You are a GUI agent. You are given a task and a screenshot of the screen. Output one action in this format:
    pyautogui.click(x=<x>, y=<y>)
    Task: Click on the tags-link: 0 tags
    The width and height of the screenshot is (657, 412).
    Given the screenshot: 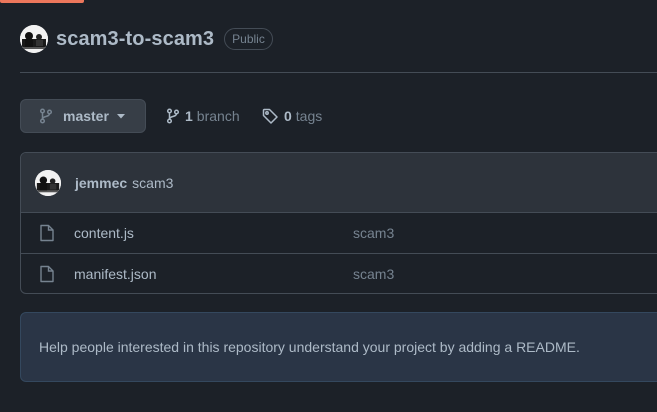 What is the action you would take?
    pyautogui.click(x=292, y=116)
    